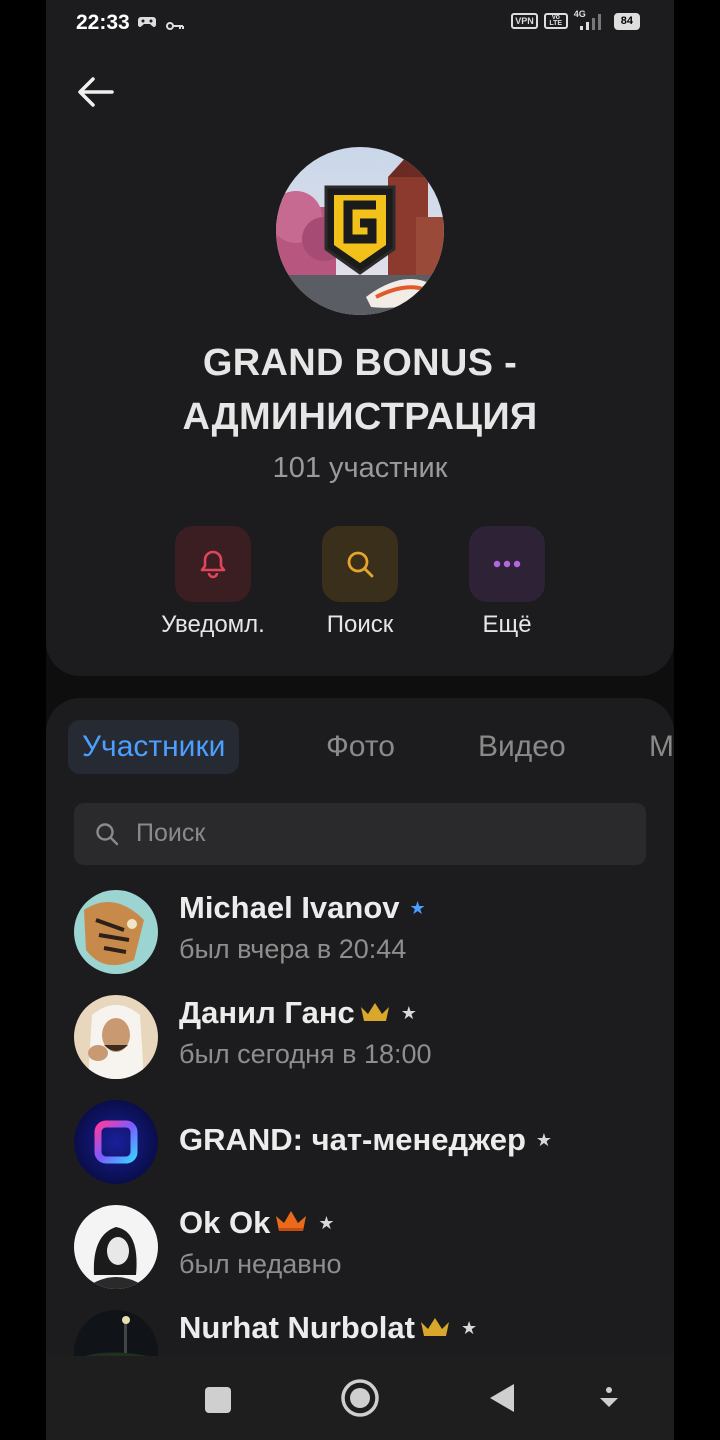 Image resolution: width=720 pixels, height=1440 pixels. I want to click on search-button: Поиск, so click(360, 582).